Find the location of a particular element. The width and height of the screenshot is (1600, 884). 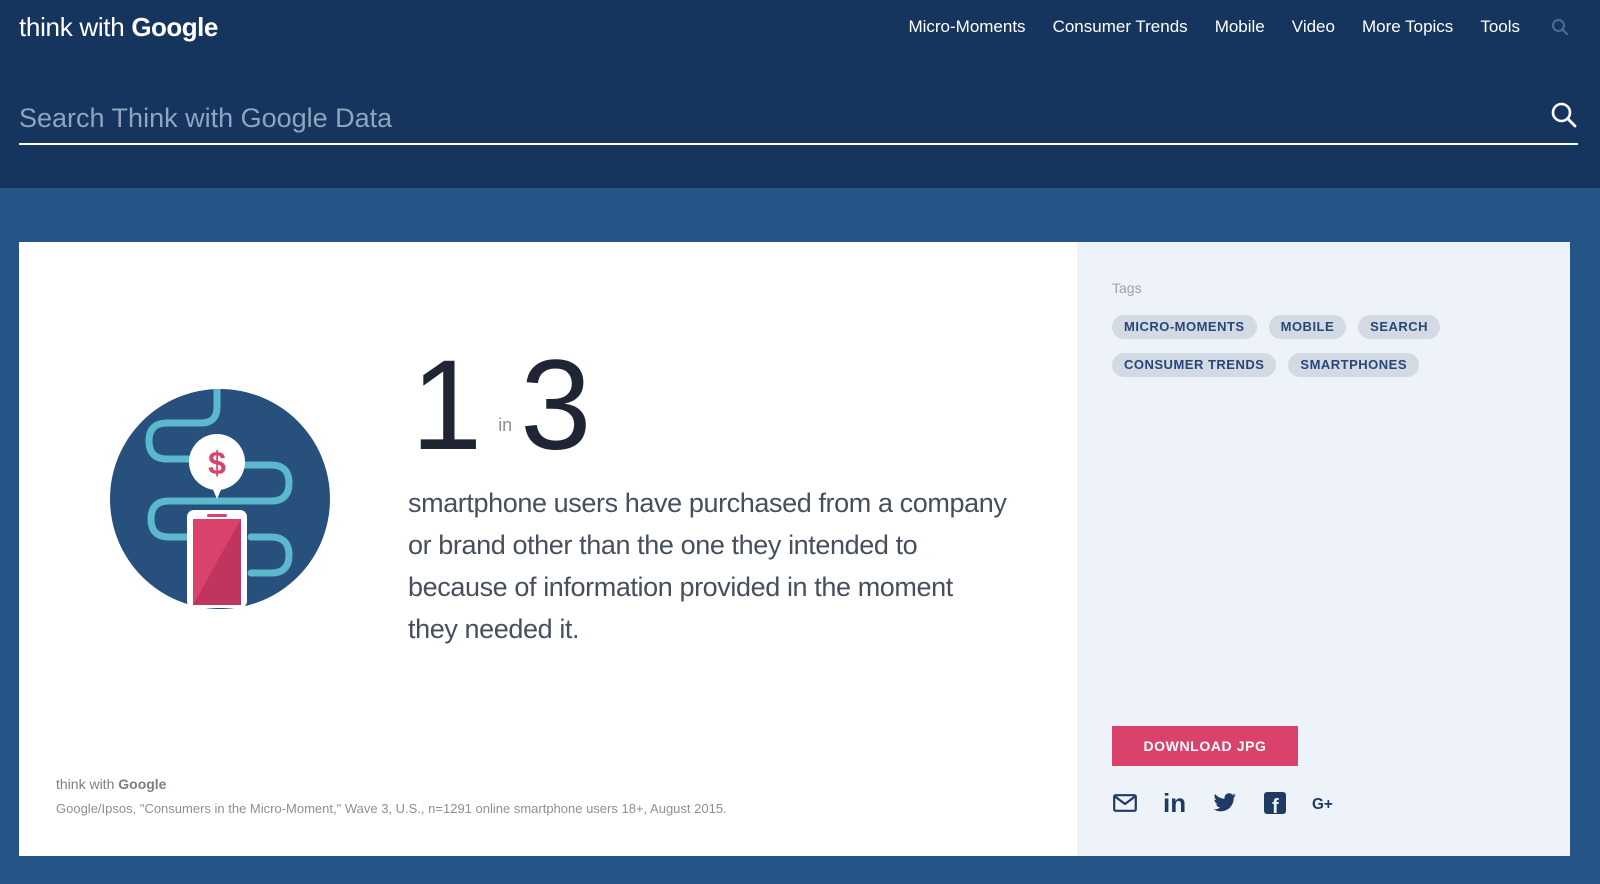

data-search-bar is located at coordinates (798, 120).